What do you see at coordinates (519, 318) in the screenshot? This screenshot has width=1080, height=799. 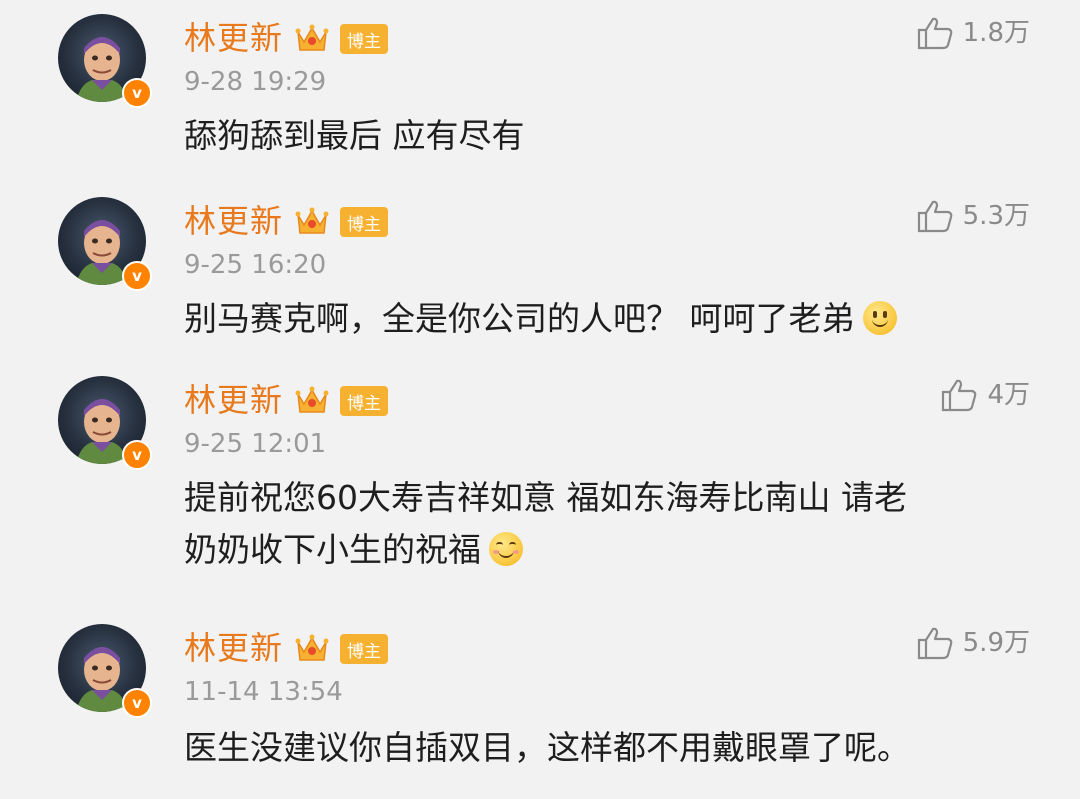 I see `comment-text-body: 别马赛克啊，全是你公司的人吧？ 呵呵了老弟` at bounding box center [519, 318].